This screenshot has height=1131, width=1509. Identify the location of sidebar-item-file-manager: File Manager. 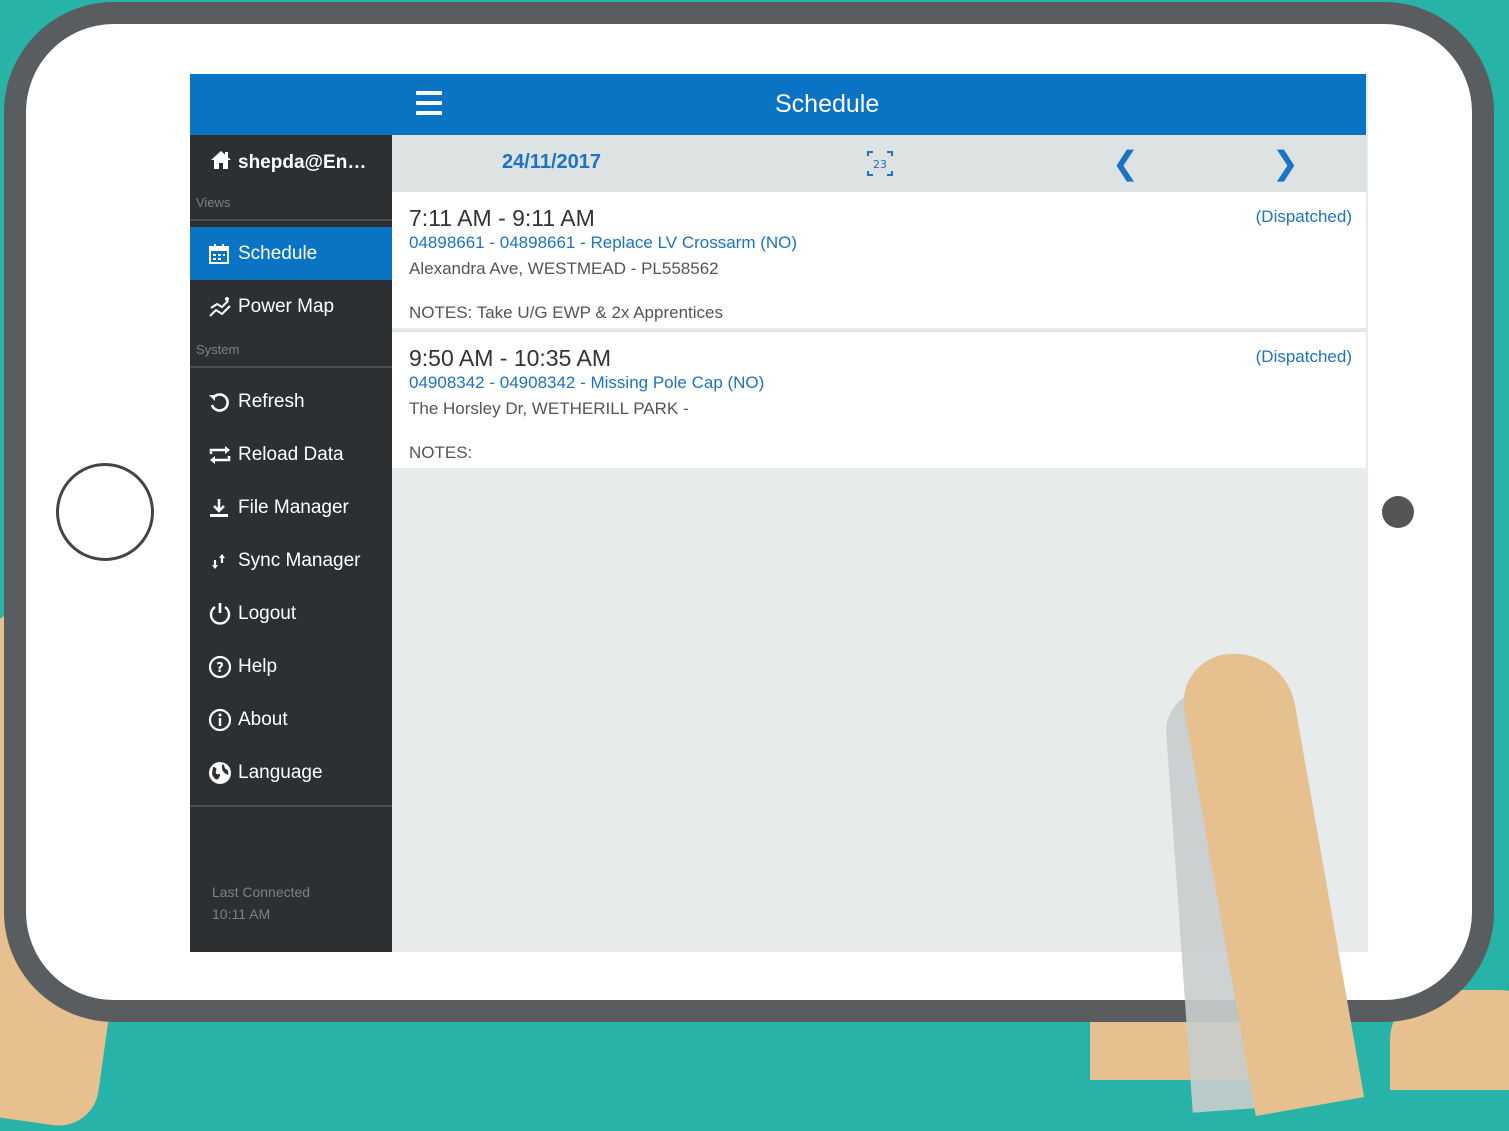
(291, 507).